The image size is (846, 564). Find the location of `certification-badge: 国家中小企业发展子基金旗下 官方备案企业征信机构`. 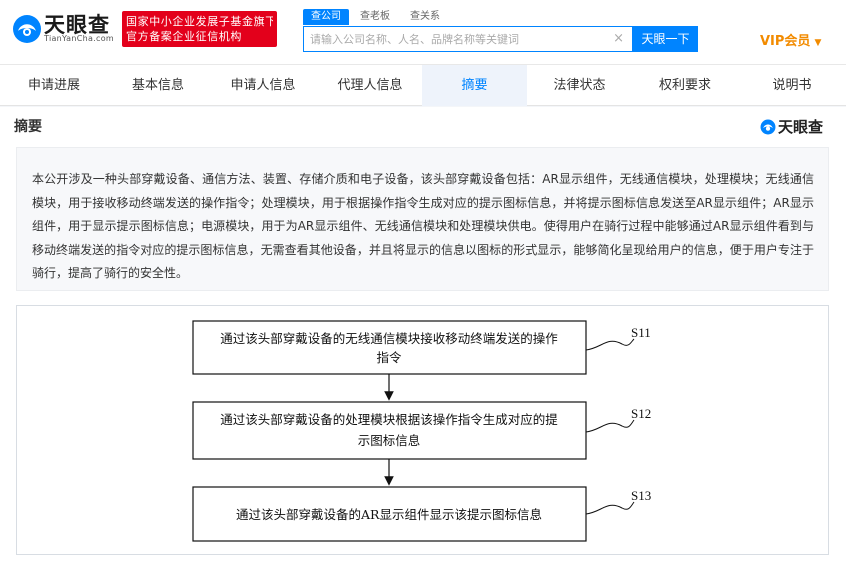

certification-badge: 国家中小企业发展子基金旗下 官方备案企业征信机构 is located at coordinates (199, 29).